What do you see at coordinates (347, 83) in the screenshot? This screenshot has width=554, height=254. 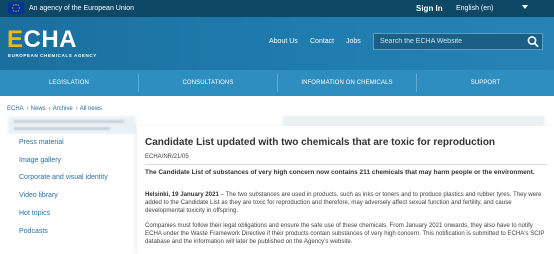 I see `nav-information-on-chemicals: INFORMATION ON CHEMICALS` at bounding box center [347, 83].